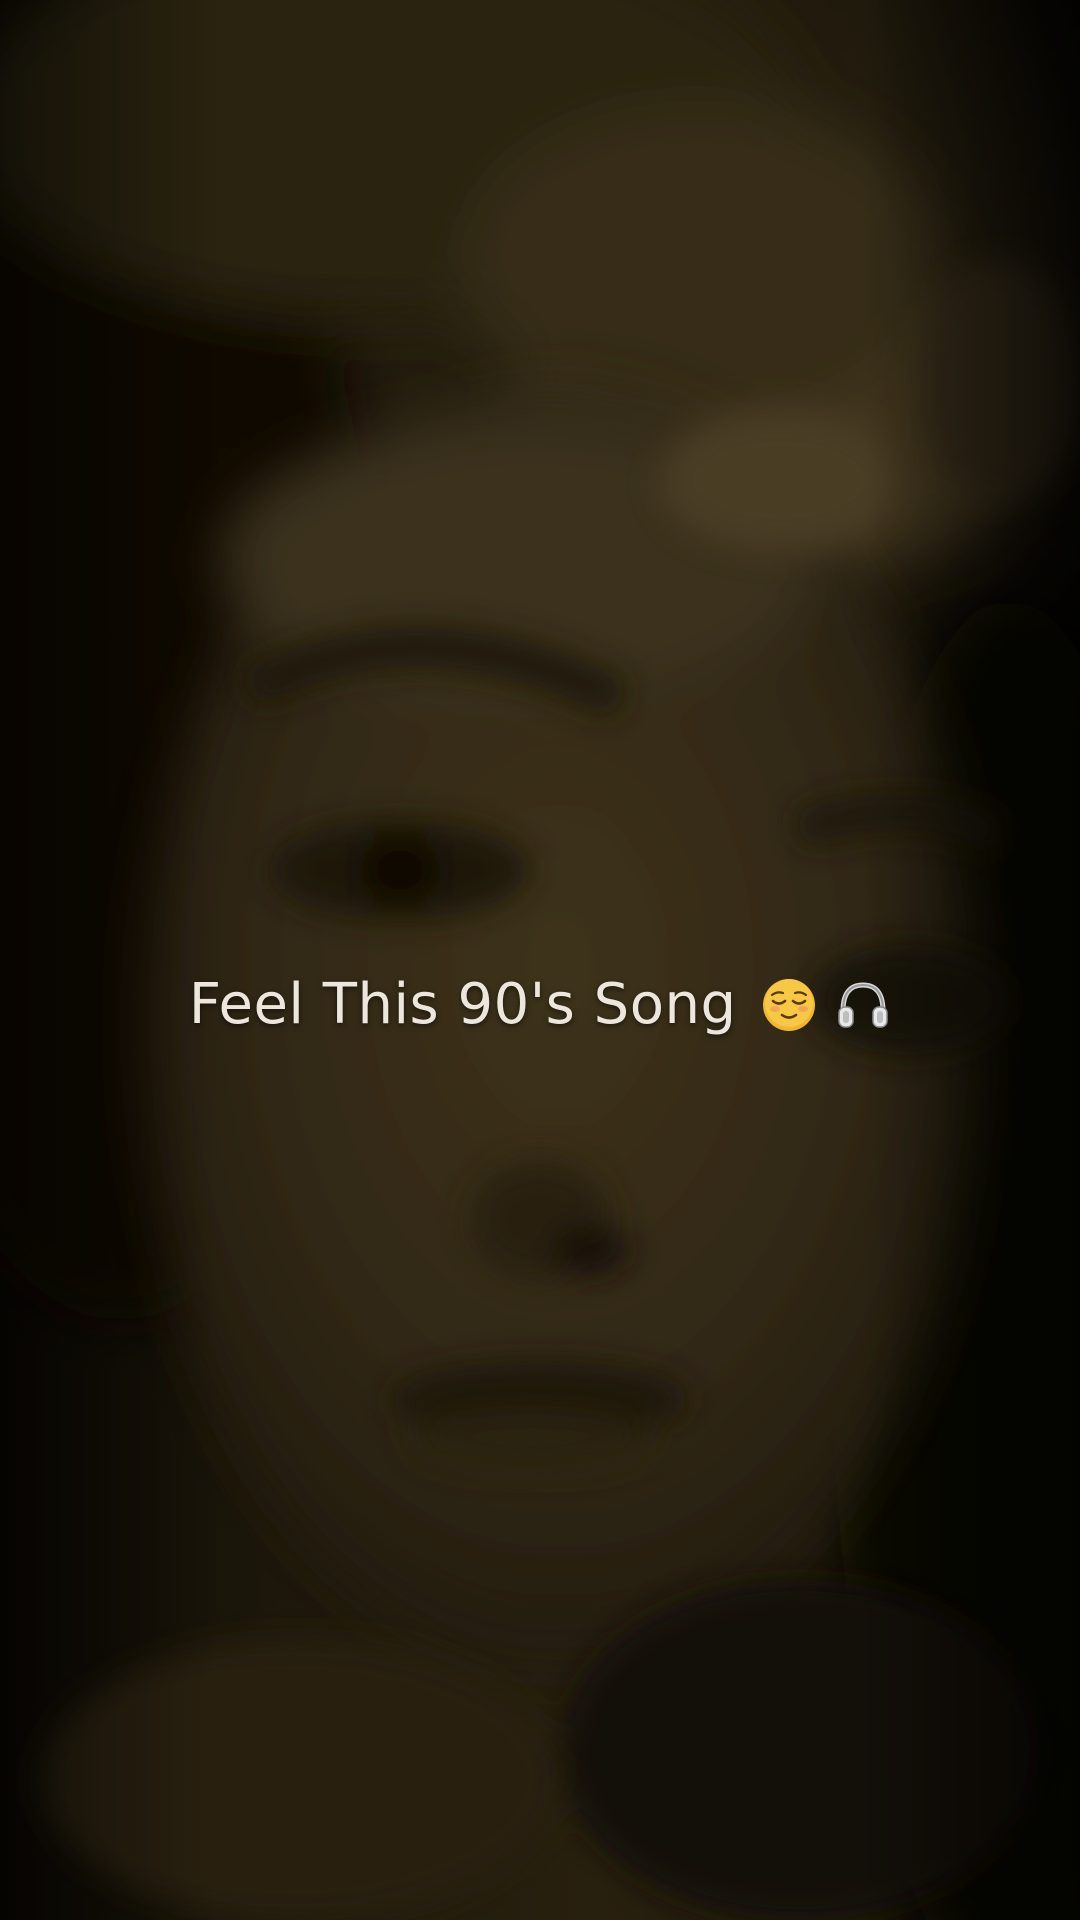 This screenshot has width=1080, height=1920. Describe the element at coordinates (789, 1005) in the screenshot. I see `relieved-face-icon` at that location.